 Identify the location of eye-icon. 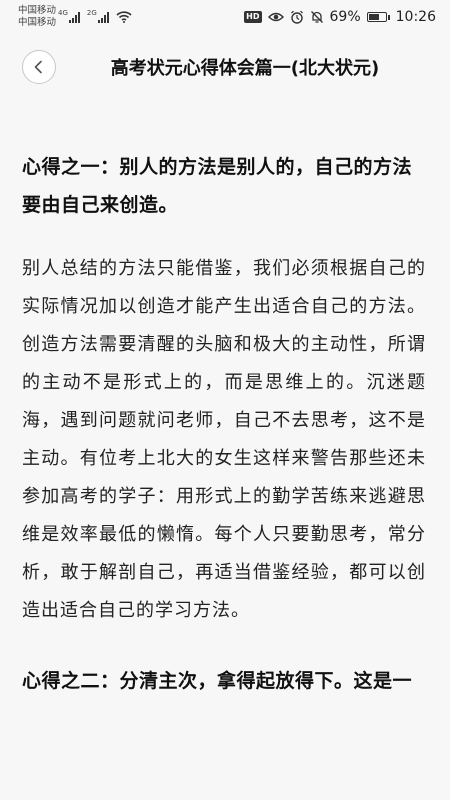
(275, 17).